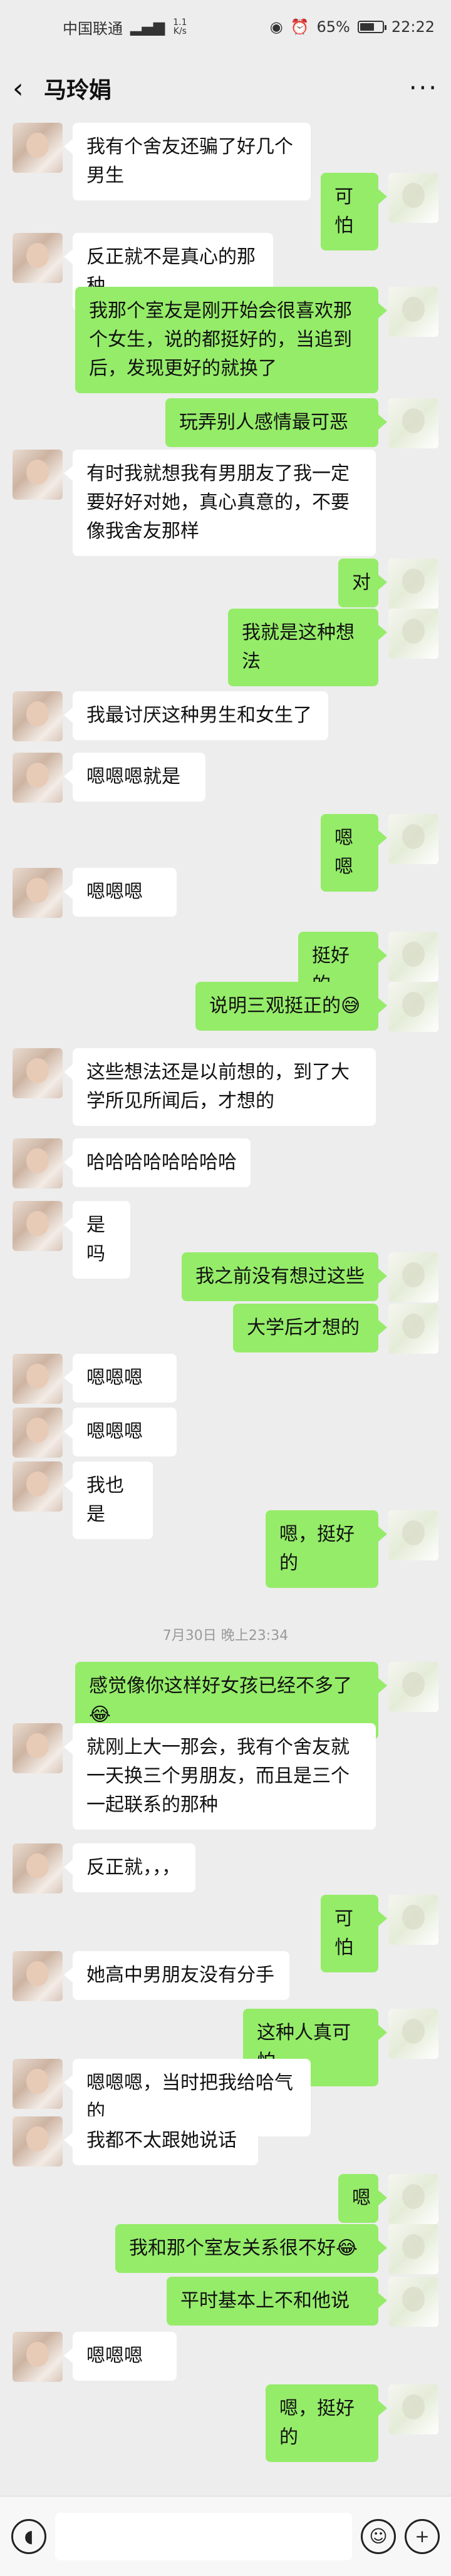 The width and height of the screenshot is (451, 2576). I want to click on message-bubble: 就刚上大一那会，我有个舍友就一天换三个男朋友，而且是三个一起联系的那种, so click(220, 1777).